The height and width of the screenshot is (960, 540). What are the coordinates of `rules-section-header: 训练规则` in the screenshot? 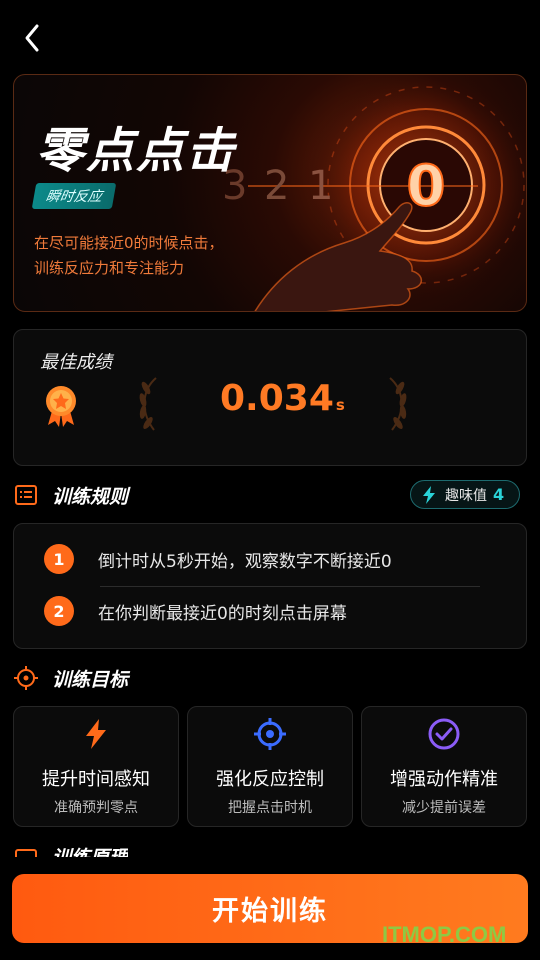 It's located at (71, 495).